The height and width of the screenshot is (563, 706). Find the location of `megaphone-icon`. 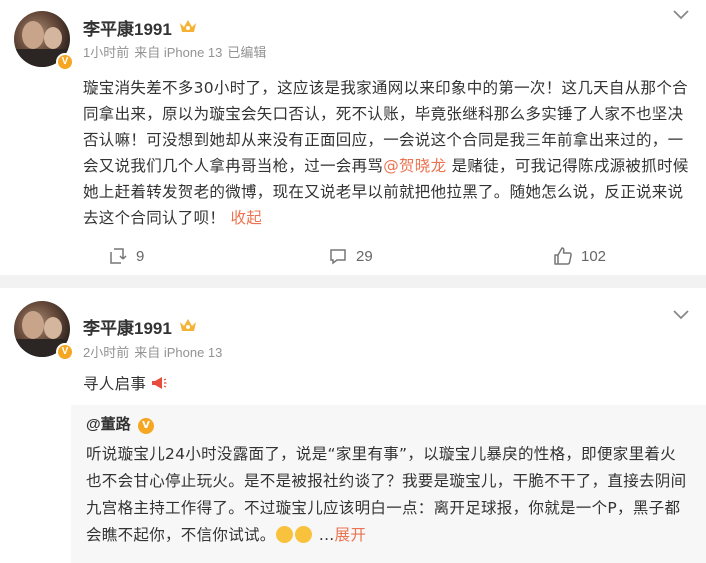

megaphone-icon is located at coordinates (159, 383).